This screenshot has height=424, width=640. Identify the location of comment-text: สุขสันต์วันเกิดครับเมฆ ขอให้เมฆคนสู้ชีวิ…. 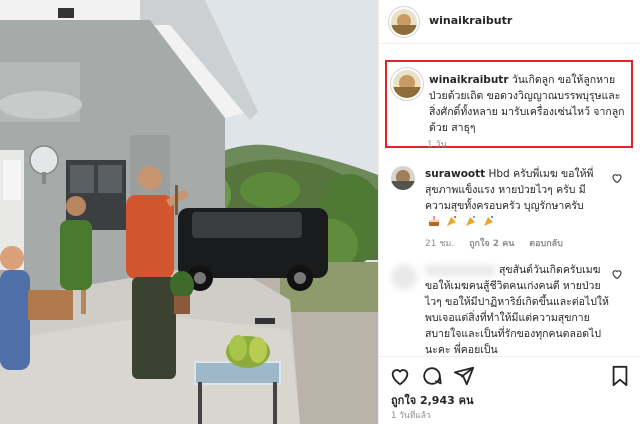
(517, 310).